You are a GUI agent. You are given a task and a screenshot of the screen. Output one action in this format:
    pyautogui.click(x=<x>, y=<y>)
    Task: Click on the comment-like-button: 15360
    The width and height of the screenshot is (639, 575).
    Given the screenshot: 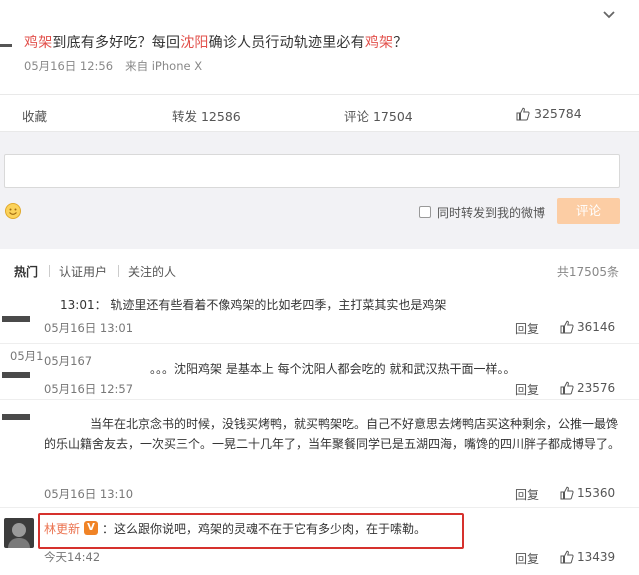 What is the action you would take?
    pyautogui.click(x=587, y=493)
    